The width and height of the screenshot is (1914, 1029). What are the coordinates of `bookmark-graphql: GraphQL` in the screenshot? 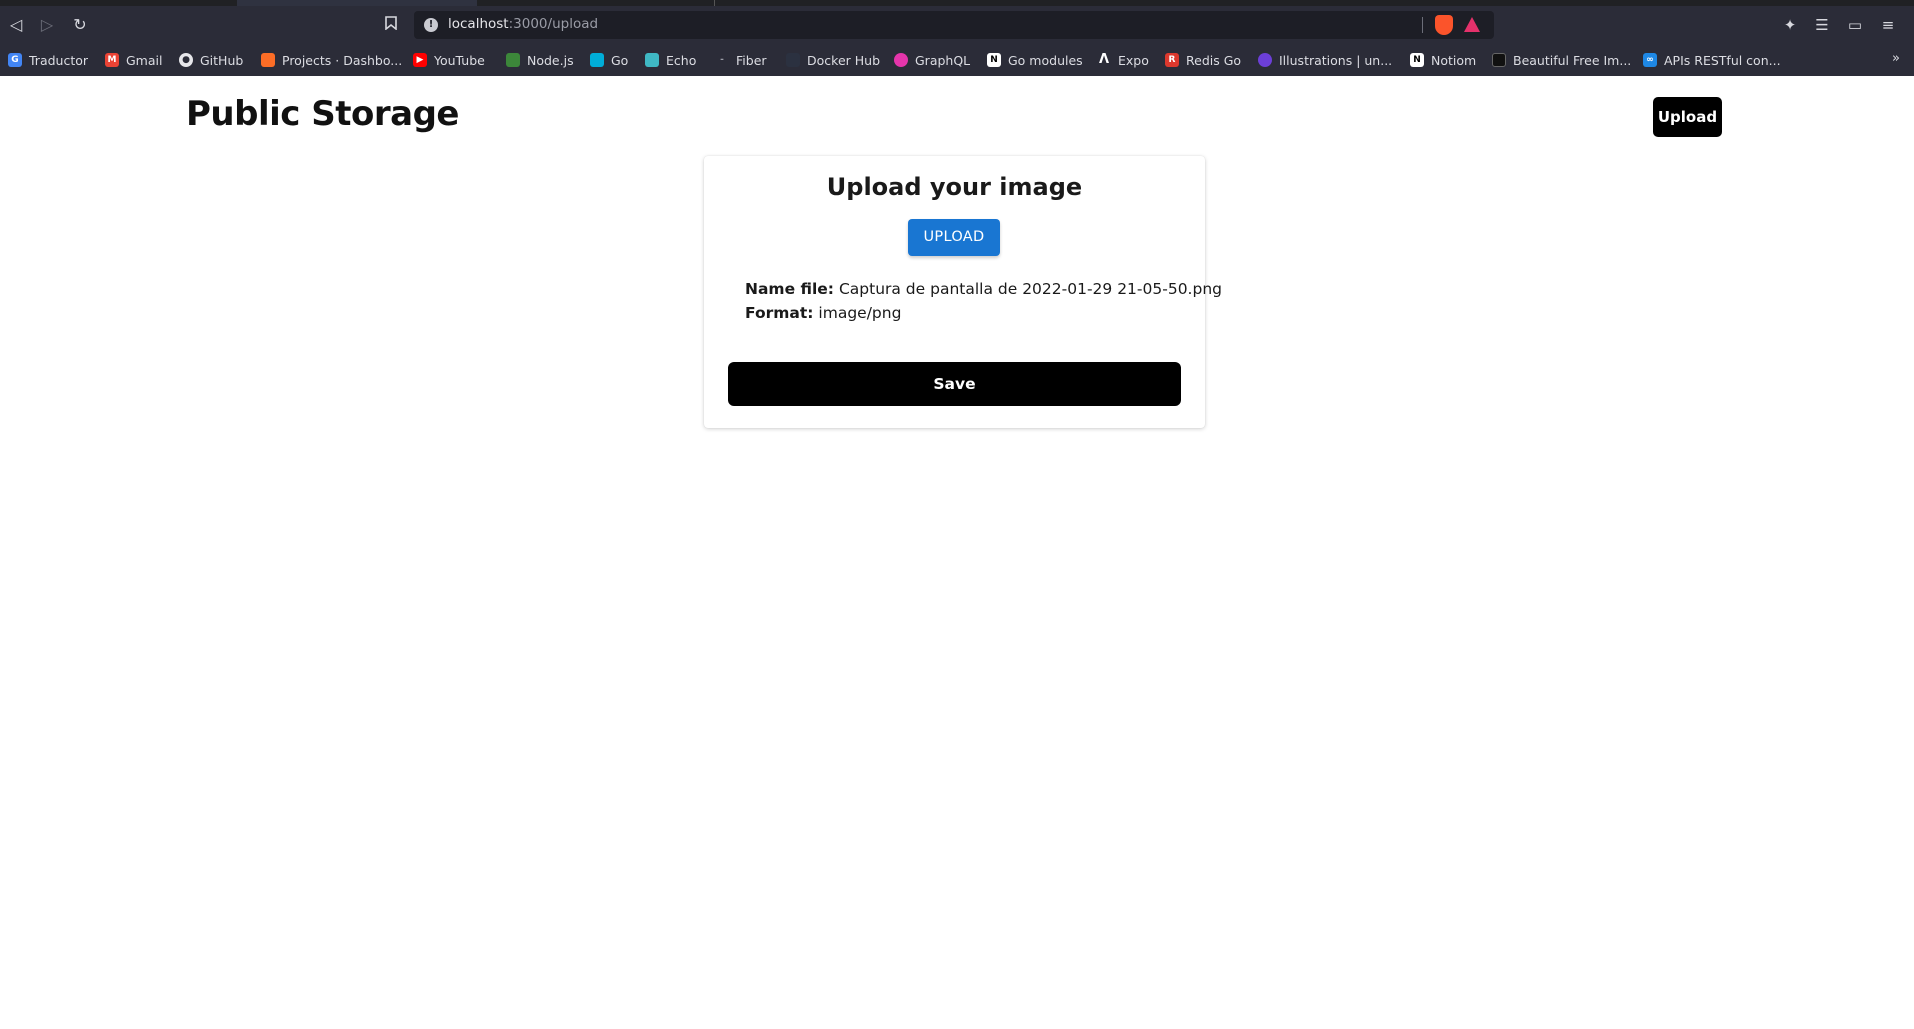 It's located at (932, 60).